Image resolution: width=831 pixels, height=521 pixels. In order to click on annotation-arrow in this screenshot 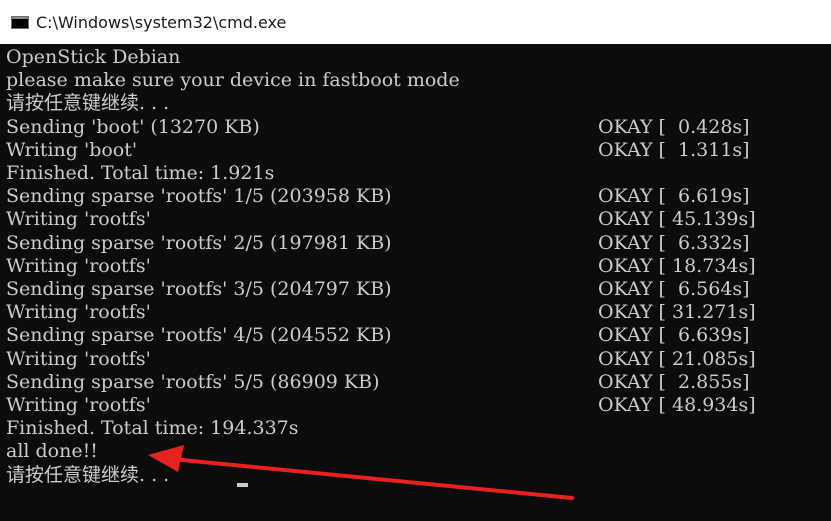, I will do `click(361, 472)`.